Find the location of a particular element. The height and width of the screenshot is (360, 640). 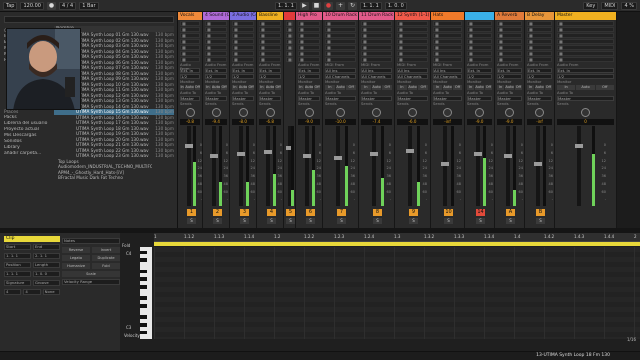

black-key is located at coordinates (143, 279).